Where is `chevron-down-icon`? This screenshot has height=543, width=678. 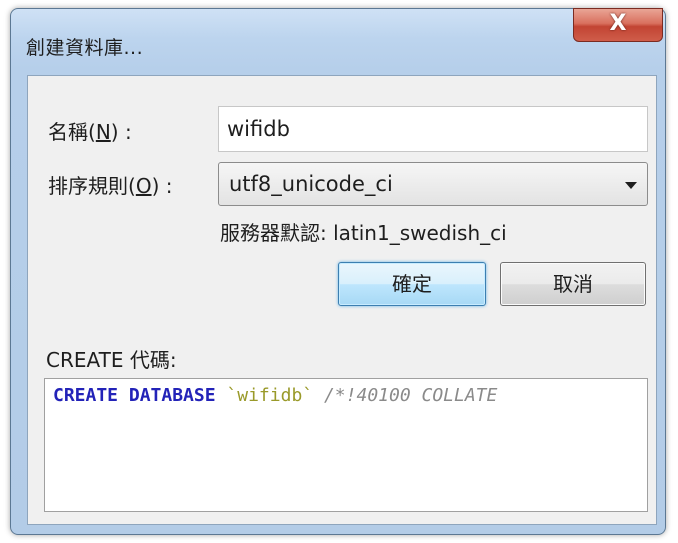
chevron-down-icon is located at coordinates (631, 185).